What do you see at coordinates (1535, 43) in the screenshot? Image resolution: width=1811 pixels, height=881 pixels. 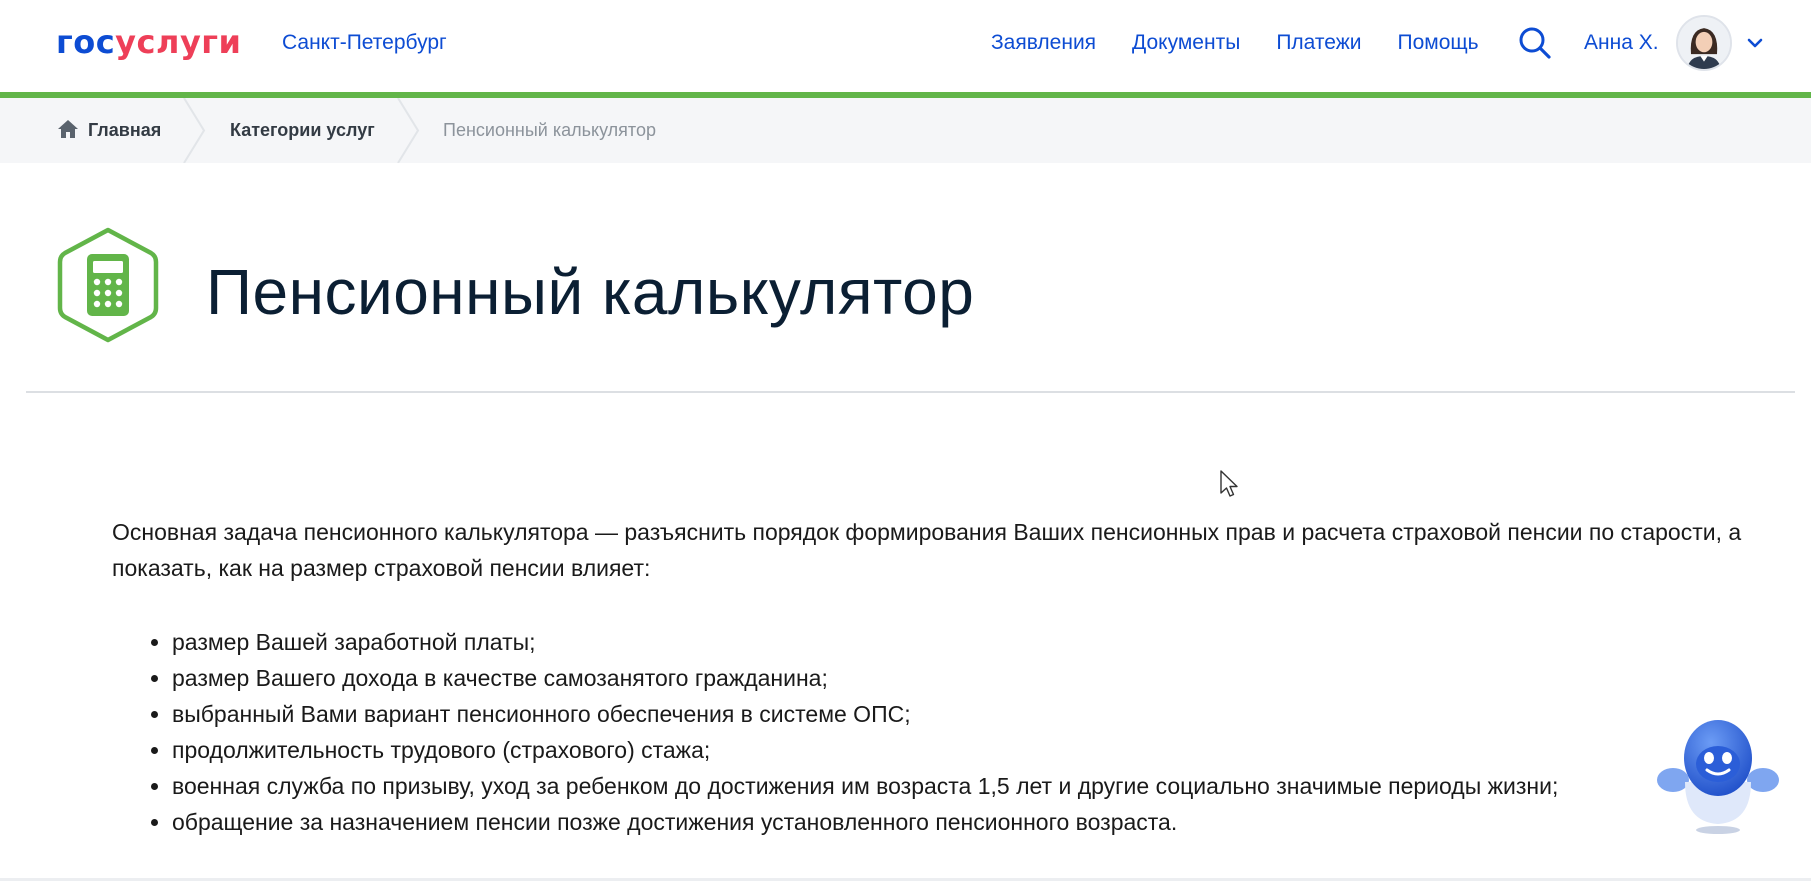 I see `search-icon` at bounding box center [1535, 43].